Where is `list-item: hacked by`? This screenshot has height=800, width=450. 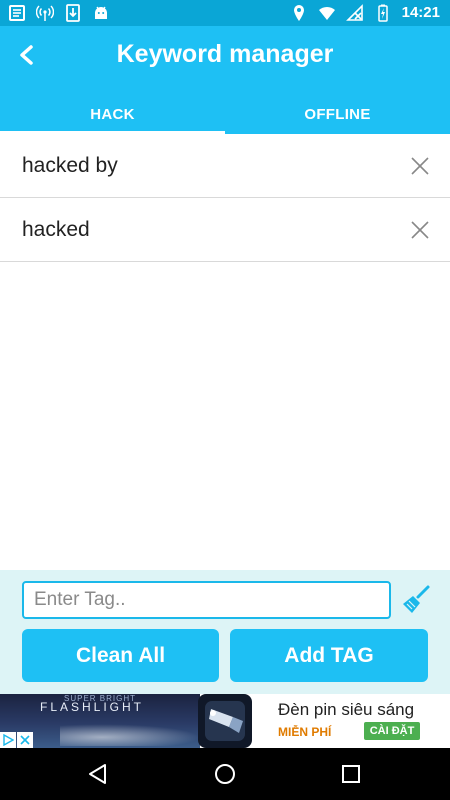 list-item: hacked by is located at coordinates (225, 166).